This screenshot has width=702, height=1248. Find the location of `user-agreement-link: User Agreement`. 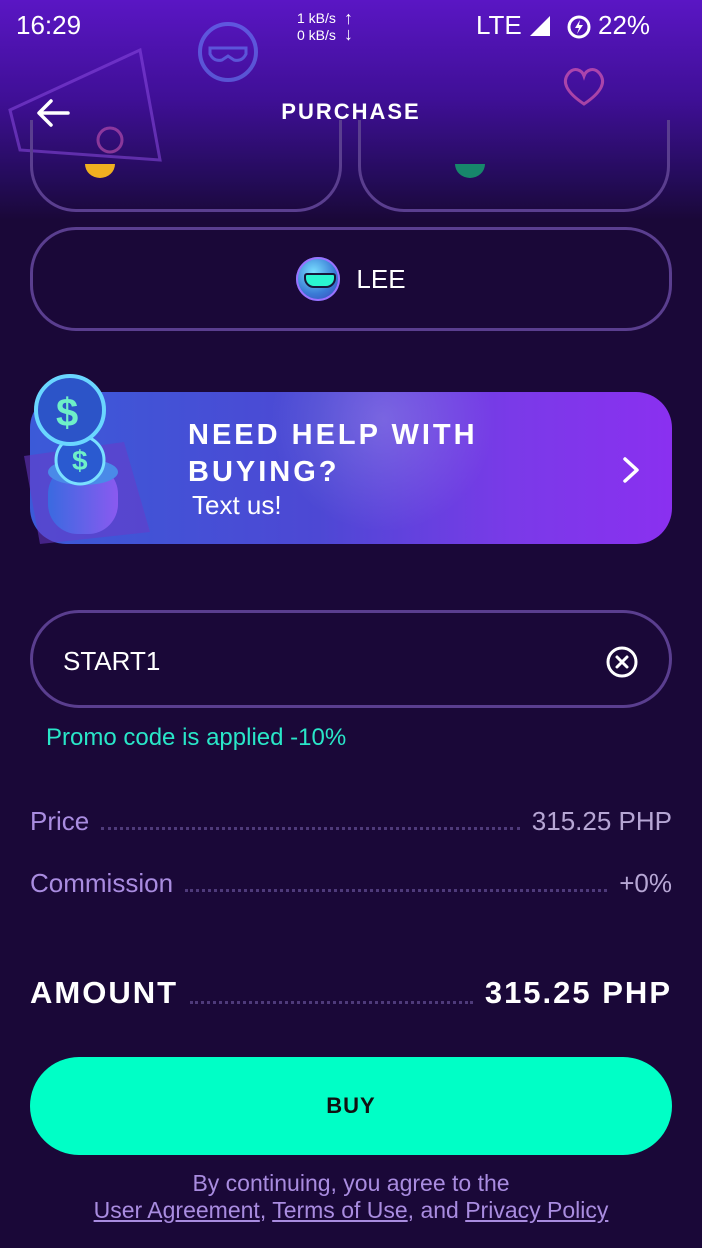

user-agreement-link: User Agreement is located at coordinates (177, 1210).